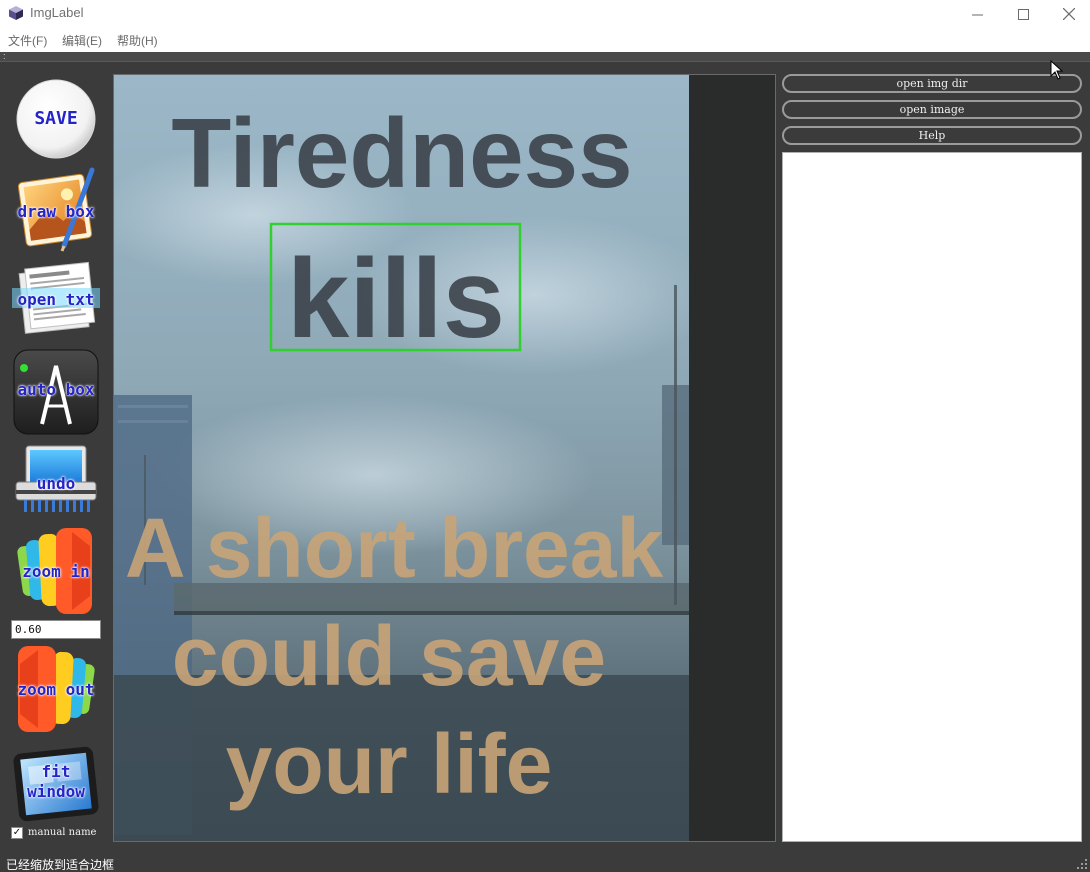  Describe the element at coordinates (1057, 70) in the screenshot. I see `mouse-cursor-icon` at that location.